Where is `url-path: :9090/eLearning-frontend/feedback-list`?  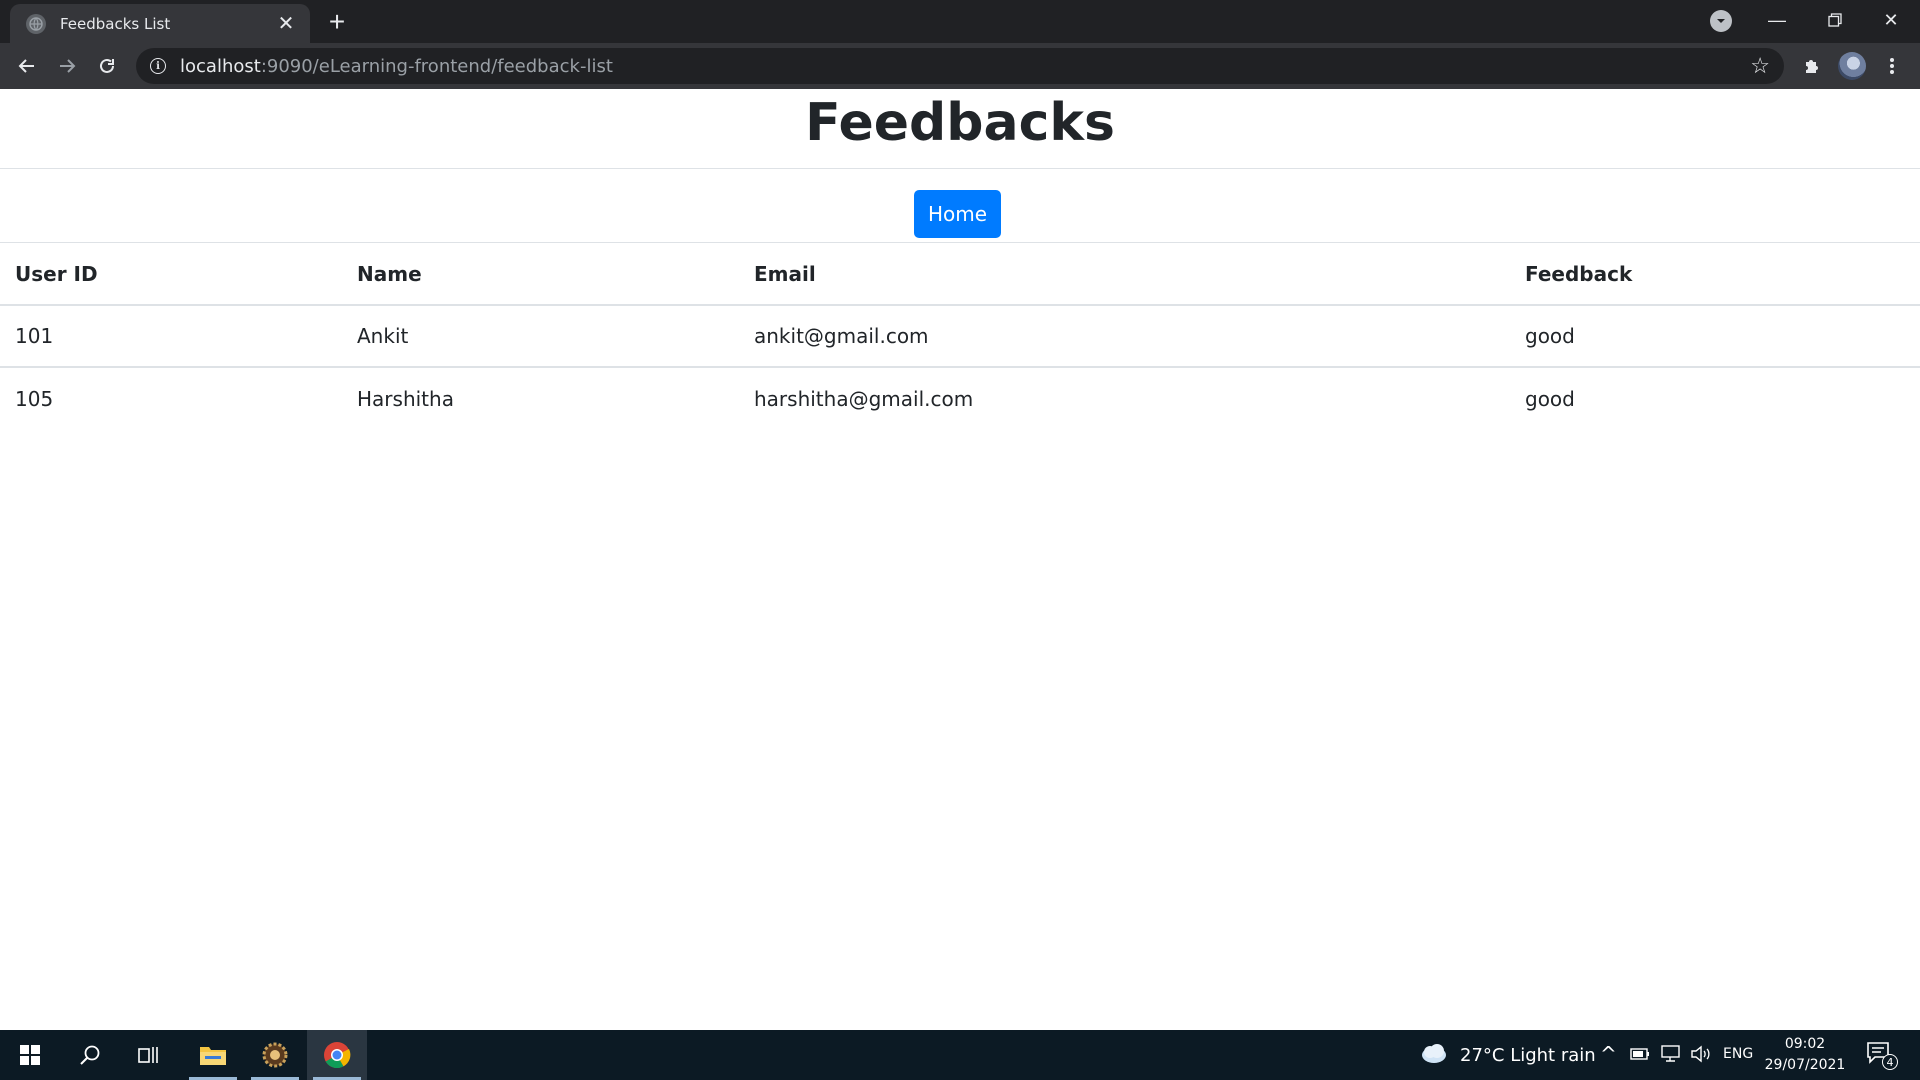
url-path: :9090/eLearning-frontend/feedback-list is located at coordinates (436, 66).